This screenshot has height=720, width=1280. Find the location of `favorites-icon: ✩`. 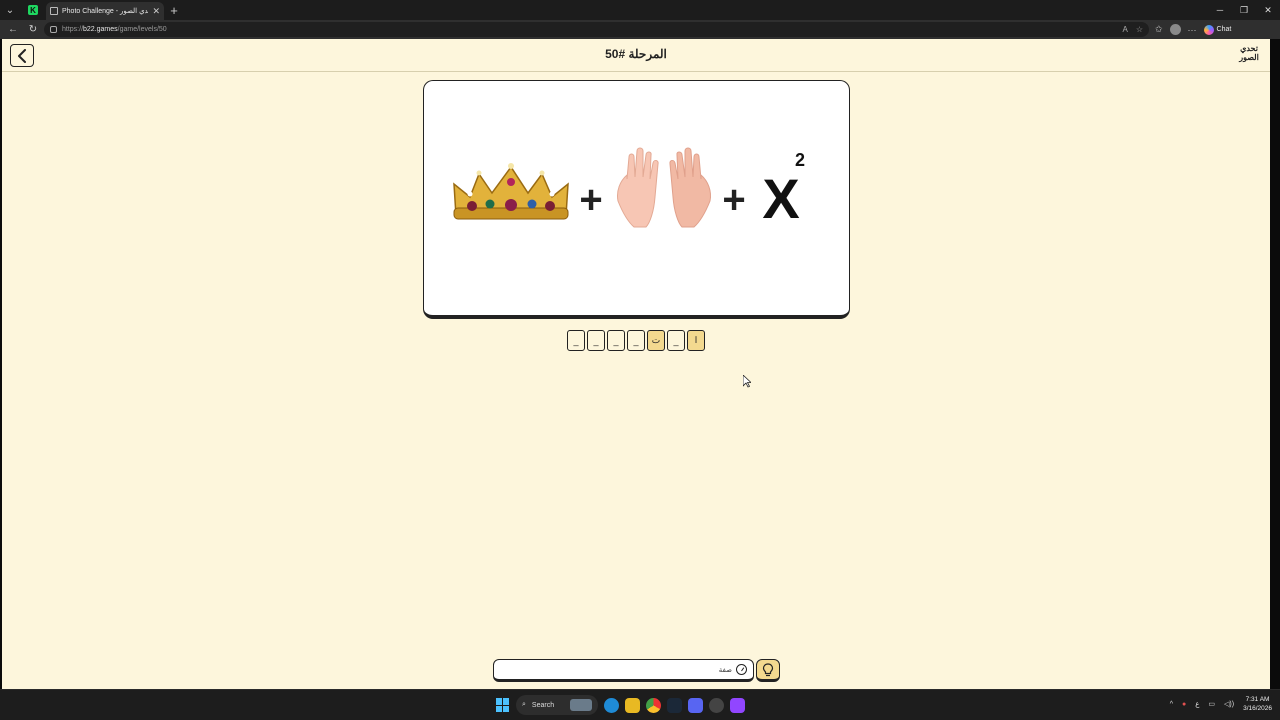

favorites-icon: ✩ is located at coordinates (1159, 29).